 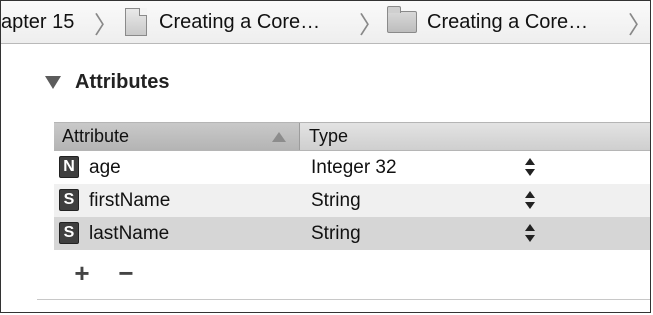 What do you see at coordinates (69, 167) in the screenshot?
I see `type-badge-icon: N` at bounding box center [69, 167].